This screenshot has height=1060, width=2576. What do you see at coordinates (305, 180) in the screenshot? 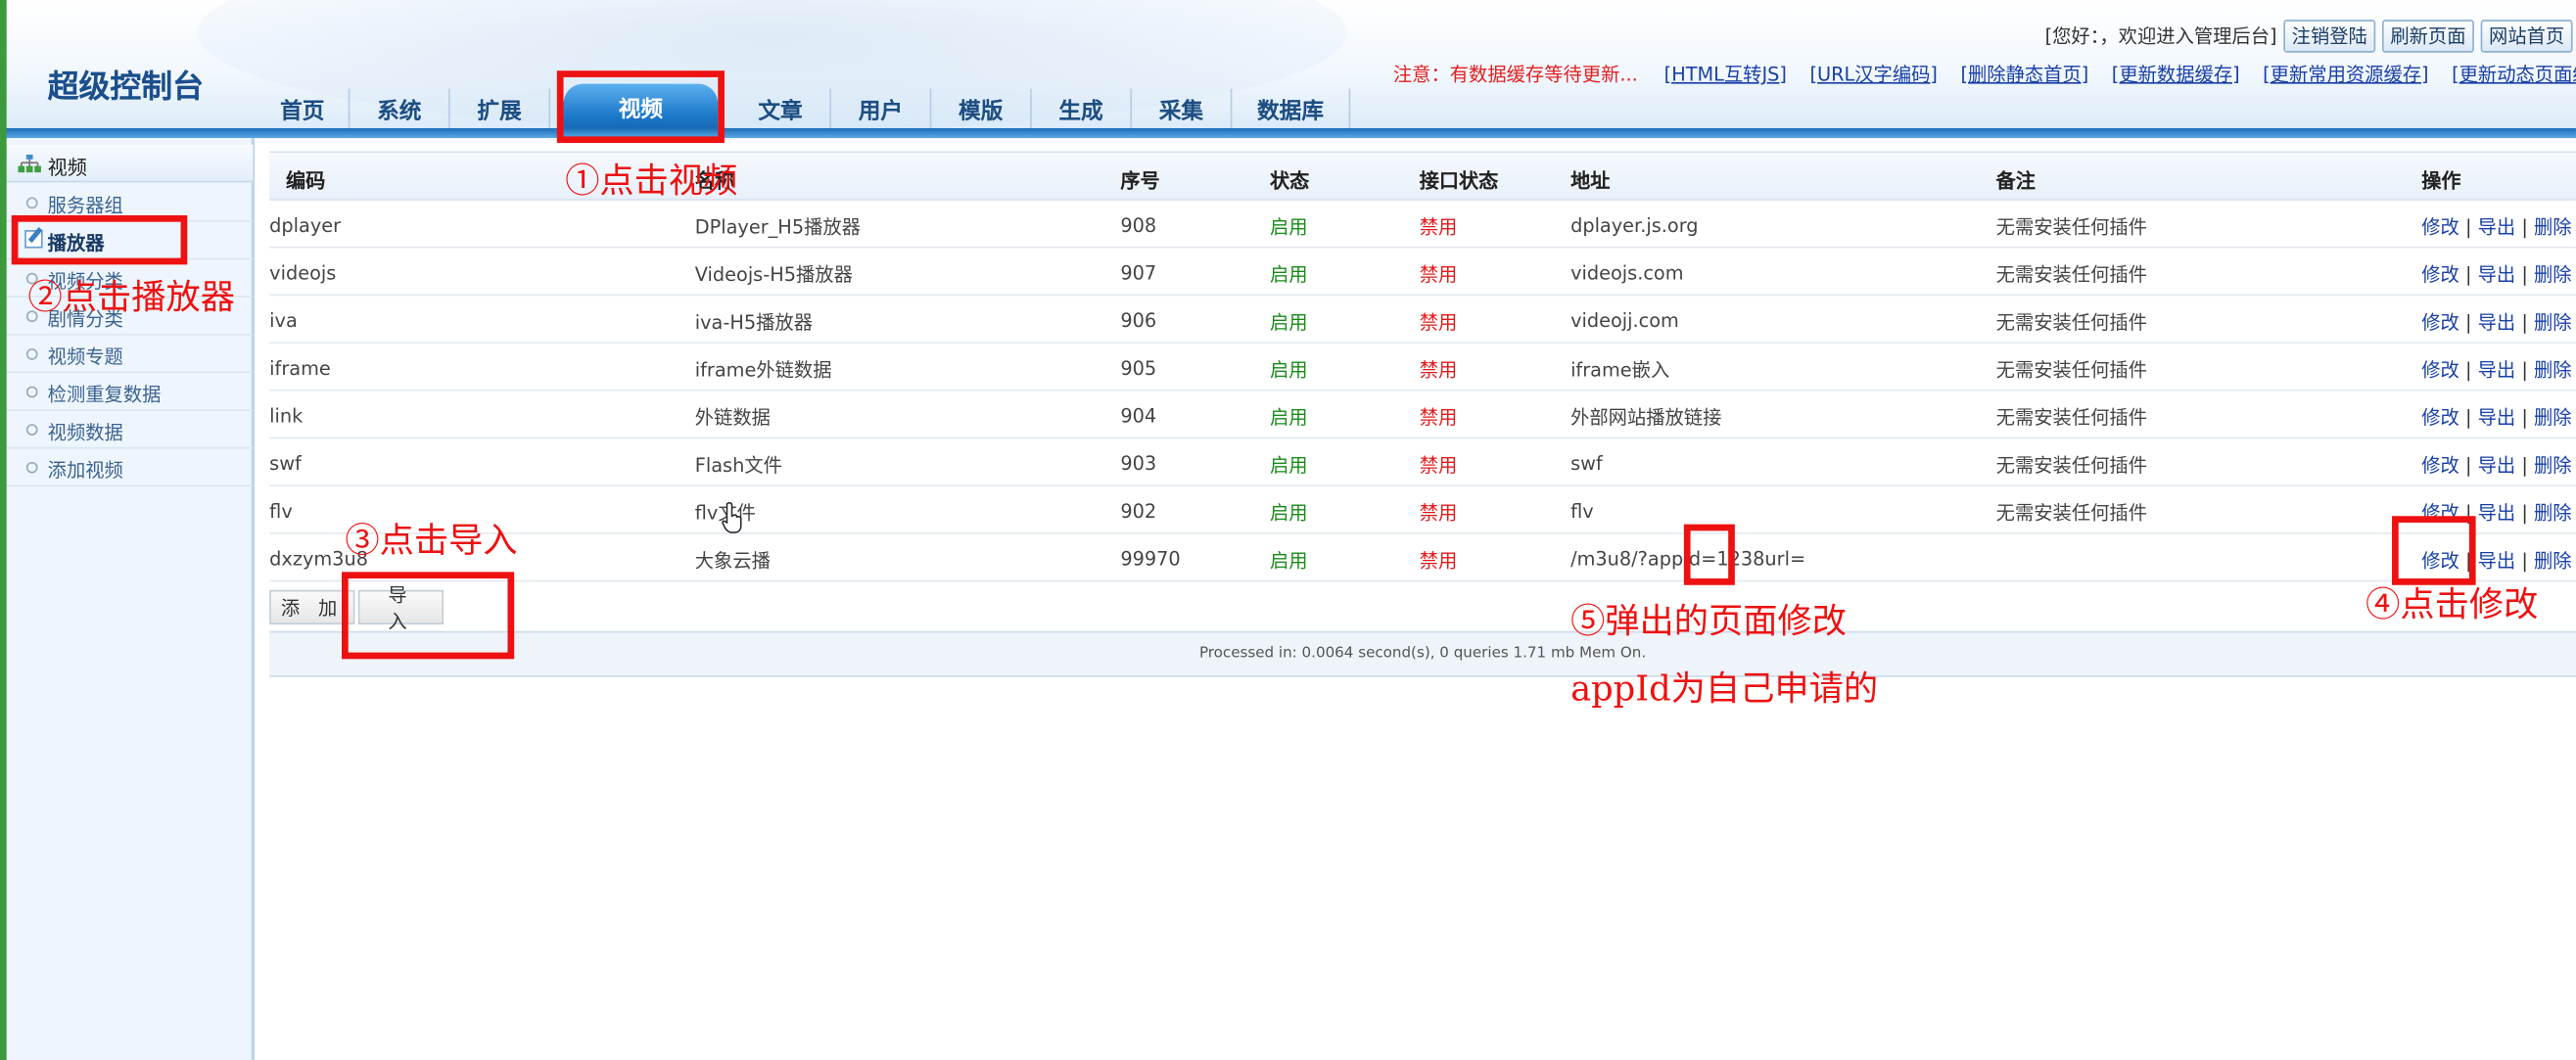
I see `col-code: 编码` at bounding box center [305, 180].